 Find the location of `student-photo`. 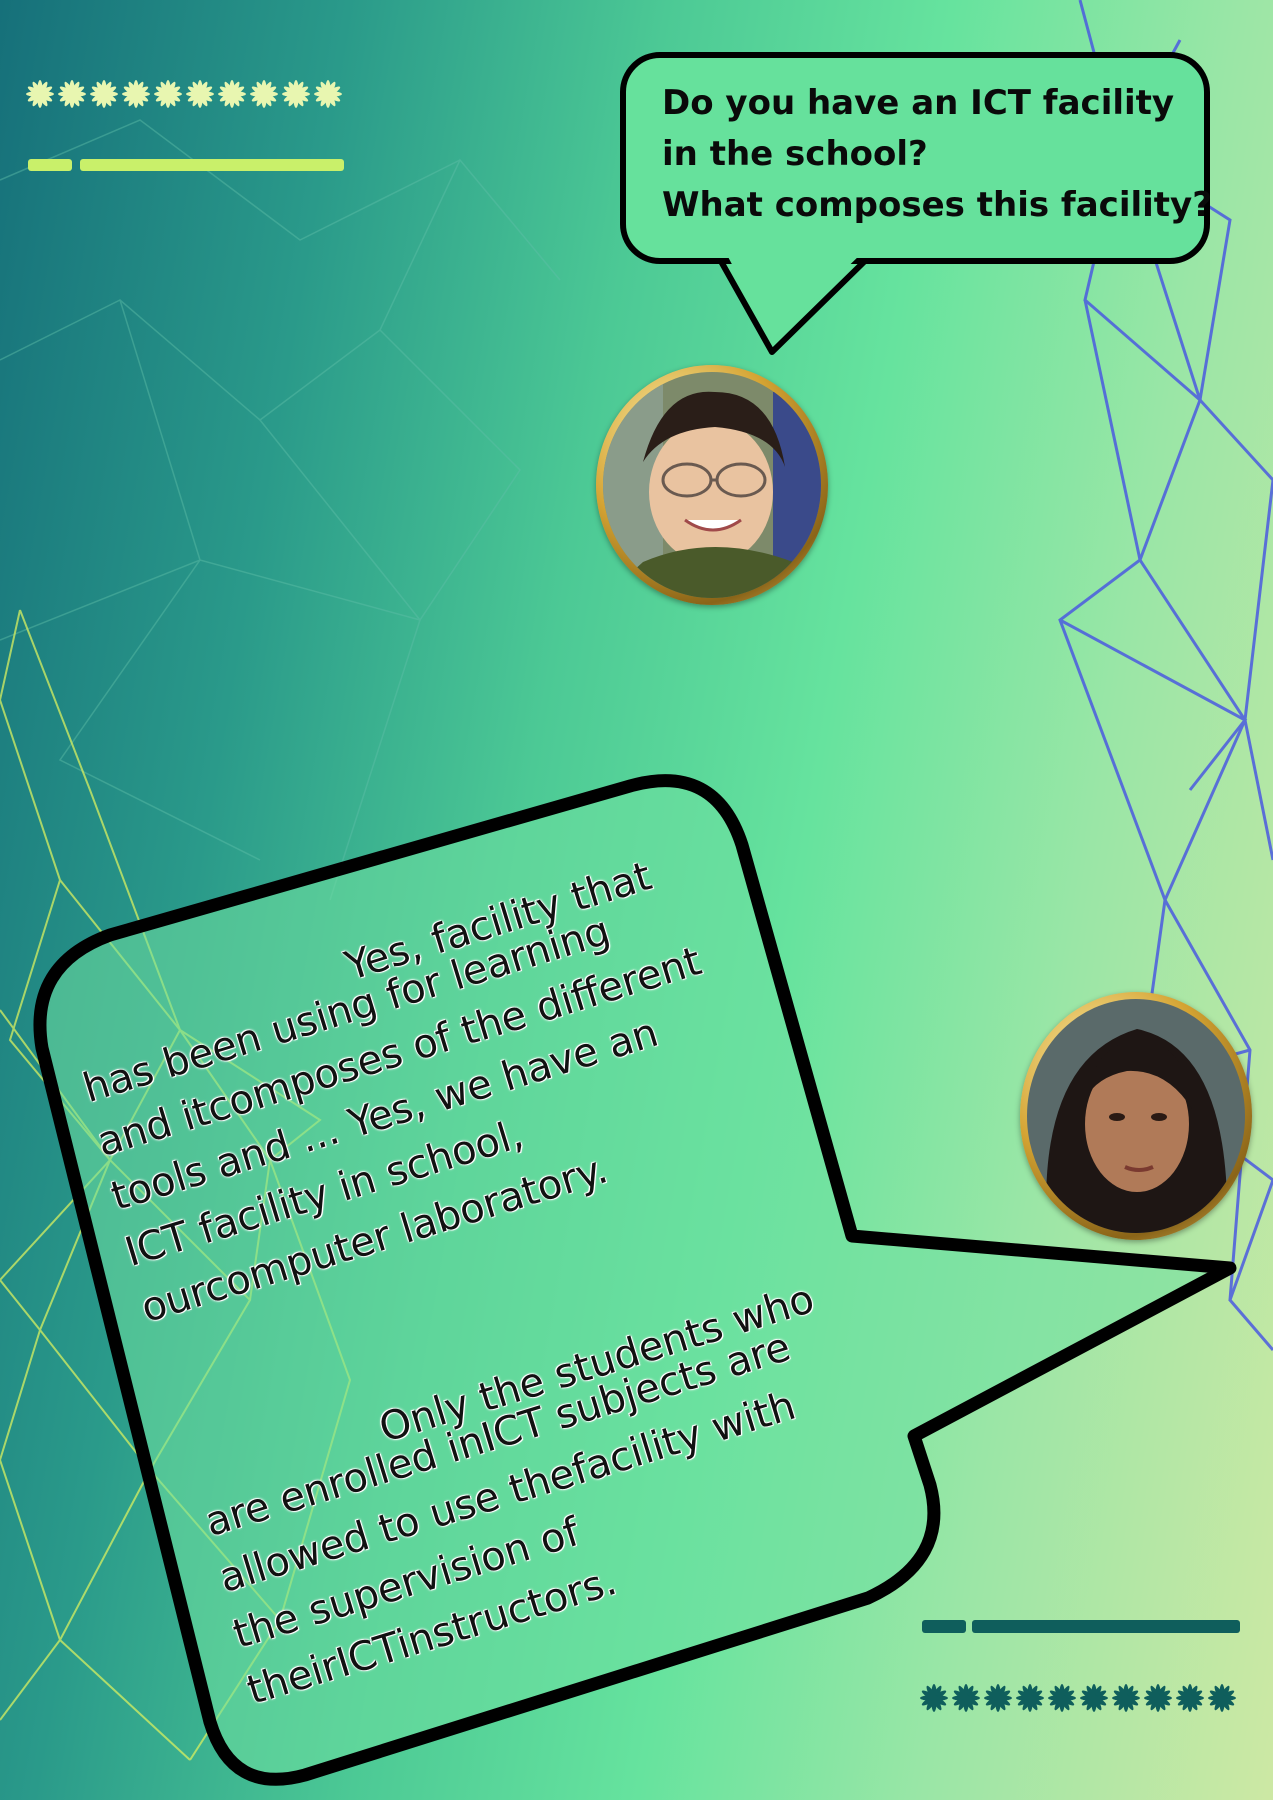

student-photo is located at coordinates (1136, 1116).